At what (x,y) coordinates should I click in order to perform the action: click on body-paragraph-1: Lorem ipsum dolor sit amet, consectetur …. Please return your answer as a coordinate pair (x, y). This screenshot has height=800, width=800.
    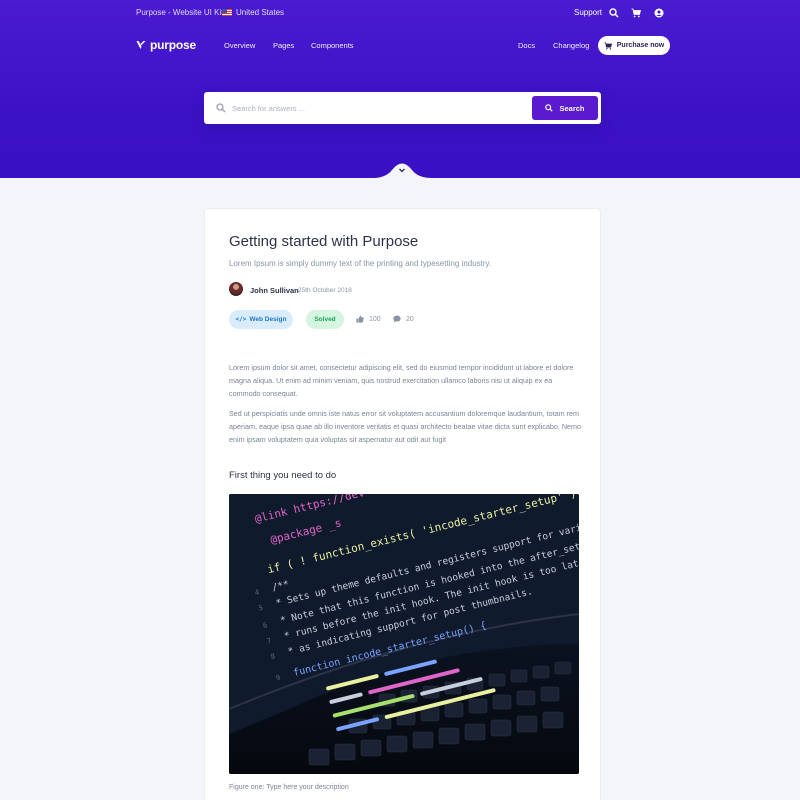
    Looking at the image, I should click on (401, 380).